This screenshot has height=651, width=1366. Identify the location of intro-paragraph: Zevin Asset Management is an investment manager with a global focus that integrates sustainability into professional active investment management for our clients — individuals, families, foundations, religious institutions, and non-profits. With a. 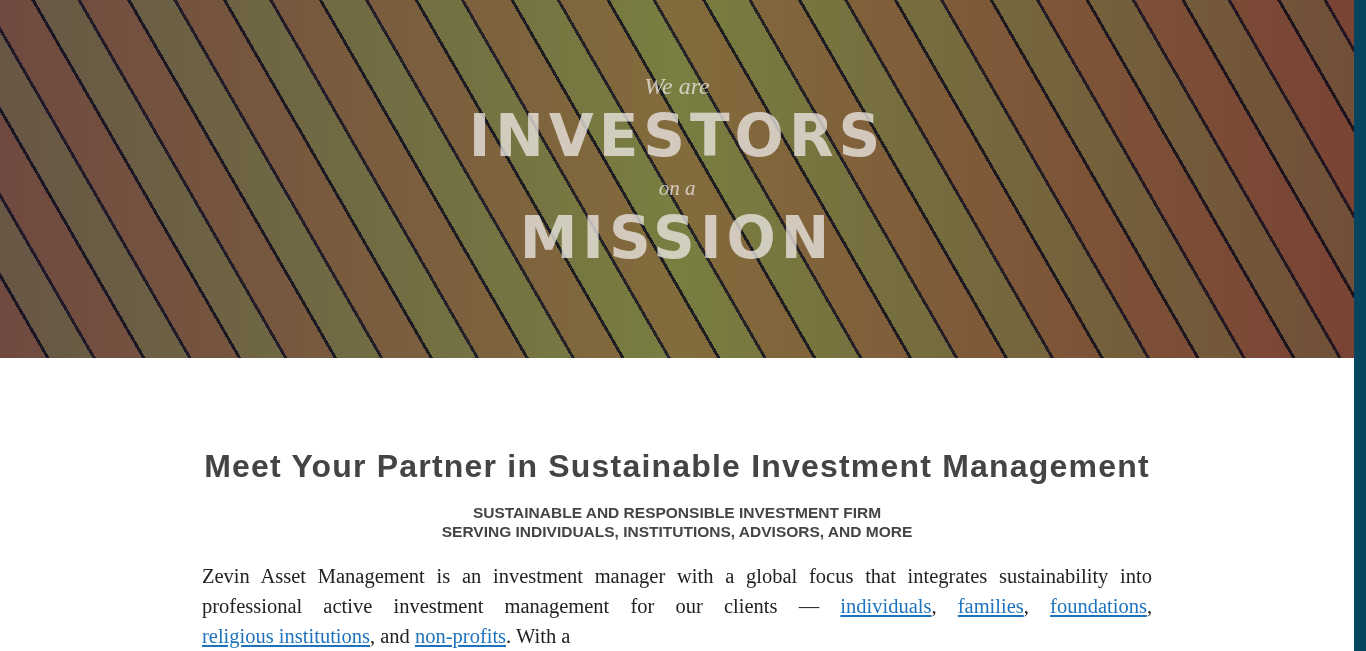
(677, 607).